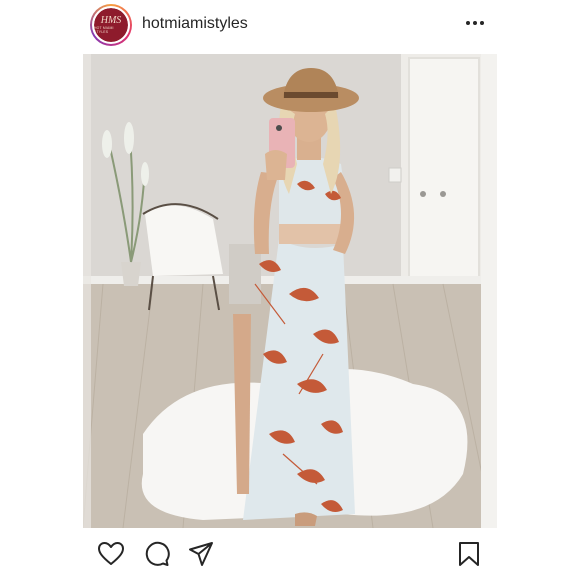 The height and width of the screenshot is (580, 580). Describe the element at coordinates (111, 20) in the screenshot. I see `avatar-monogram: HMS` at that location.